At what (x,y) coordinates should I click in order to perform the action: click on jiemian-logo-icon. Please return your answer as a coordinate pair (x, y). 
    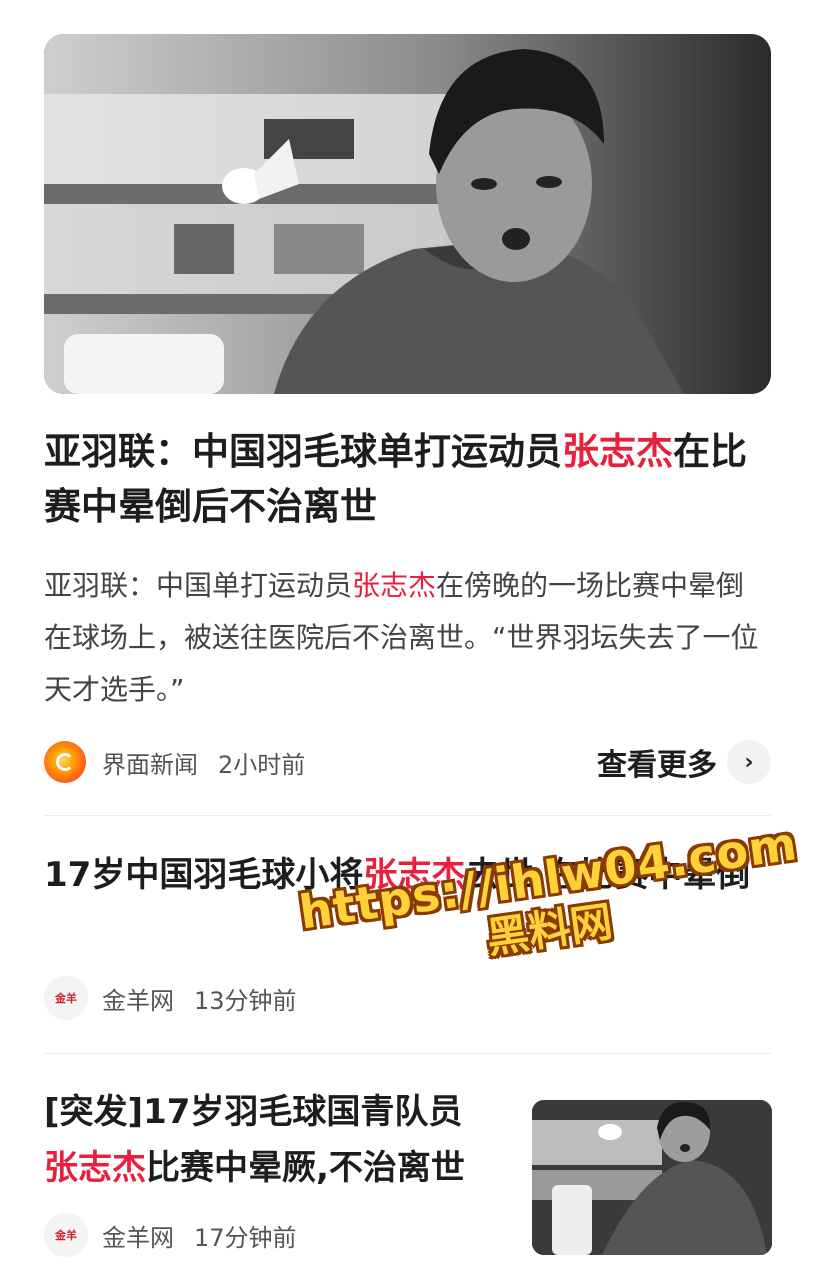
    Looking at the image, I should click on (65, 762).